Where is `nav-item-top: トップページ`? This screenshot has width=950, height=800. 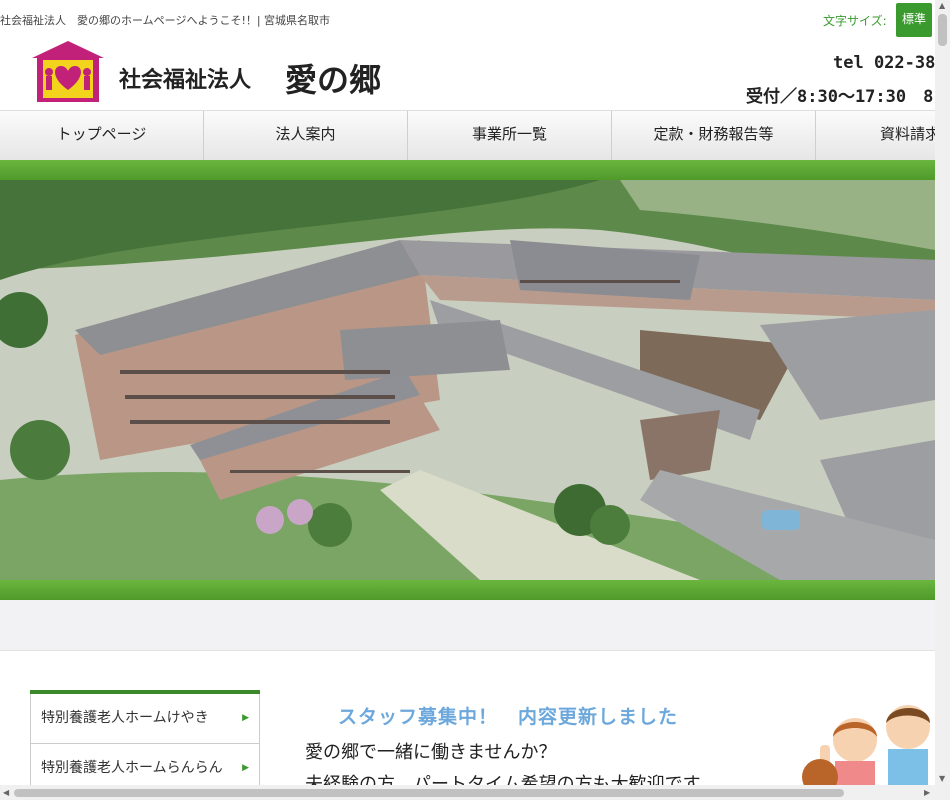
nav-item-top: トップページ is located at coordinates (102, 136).